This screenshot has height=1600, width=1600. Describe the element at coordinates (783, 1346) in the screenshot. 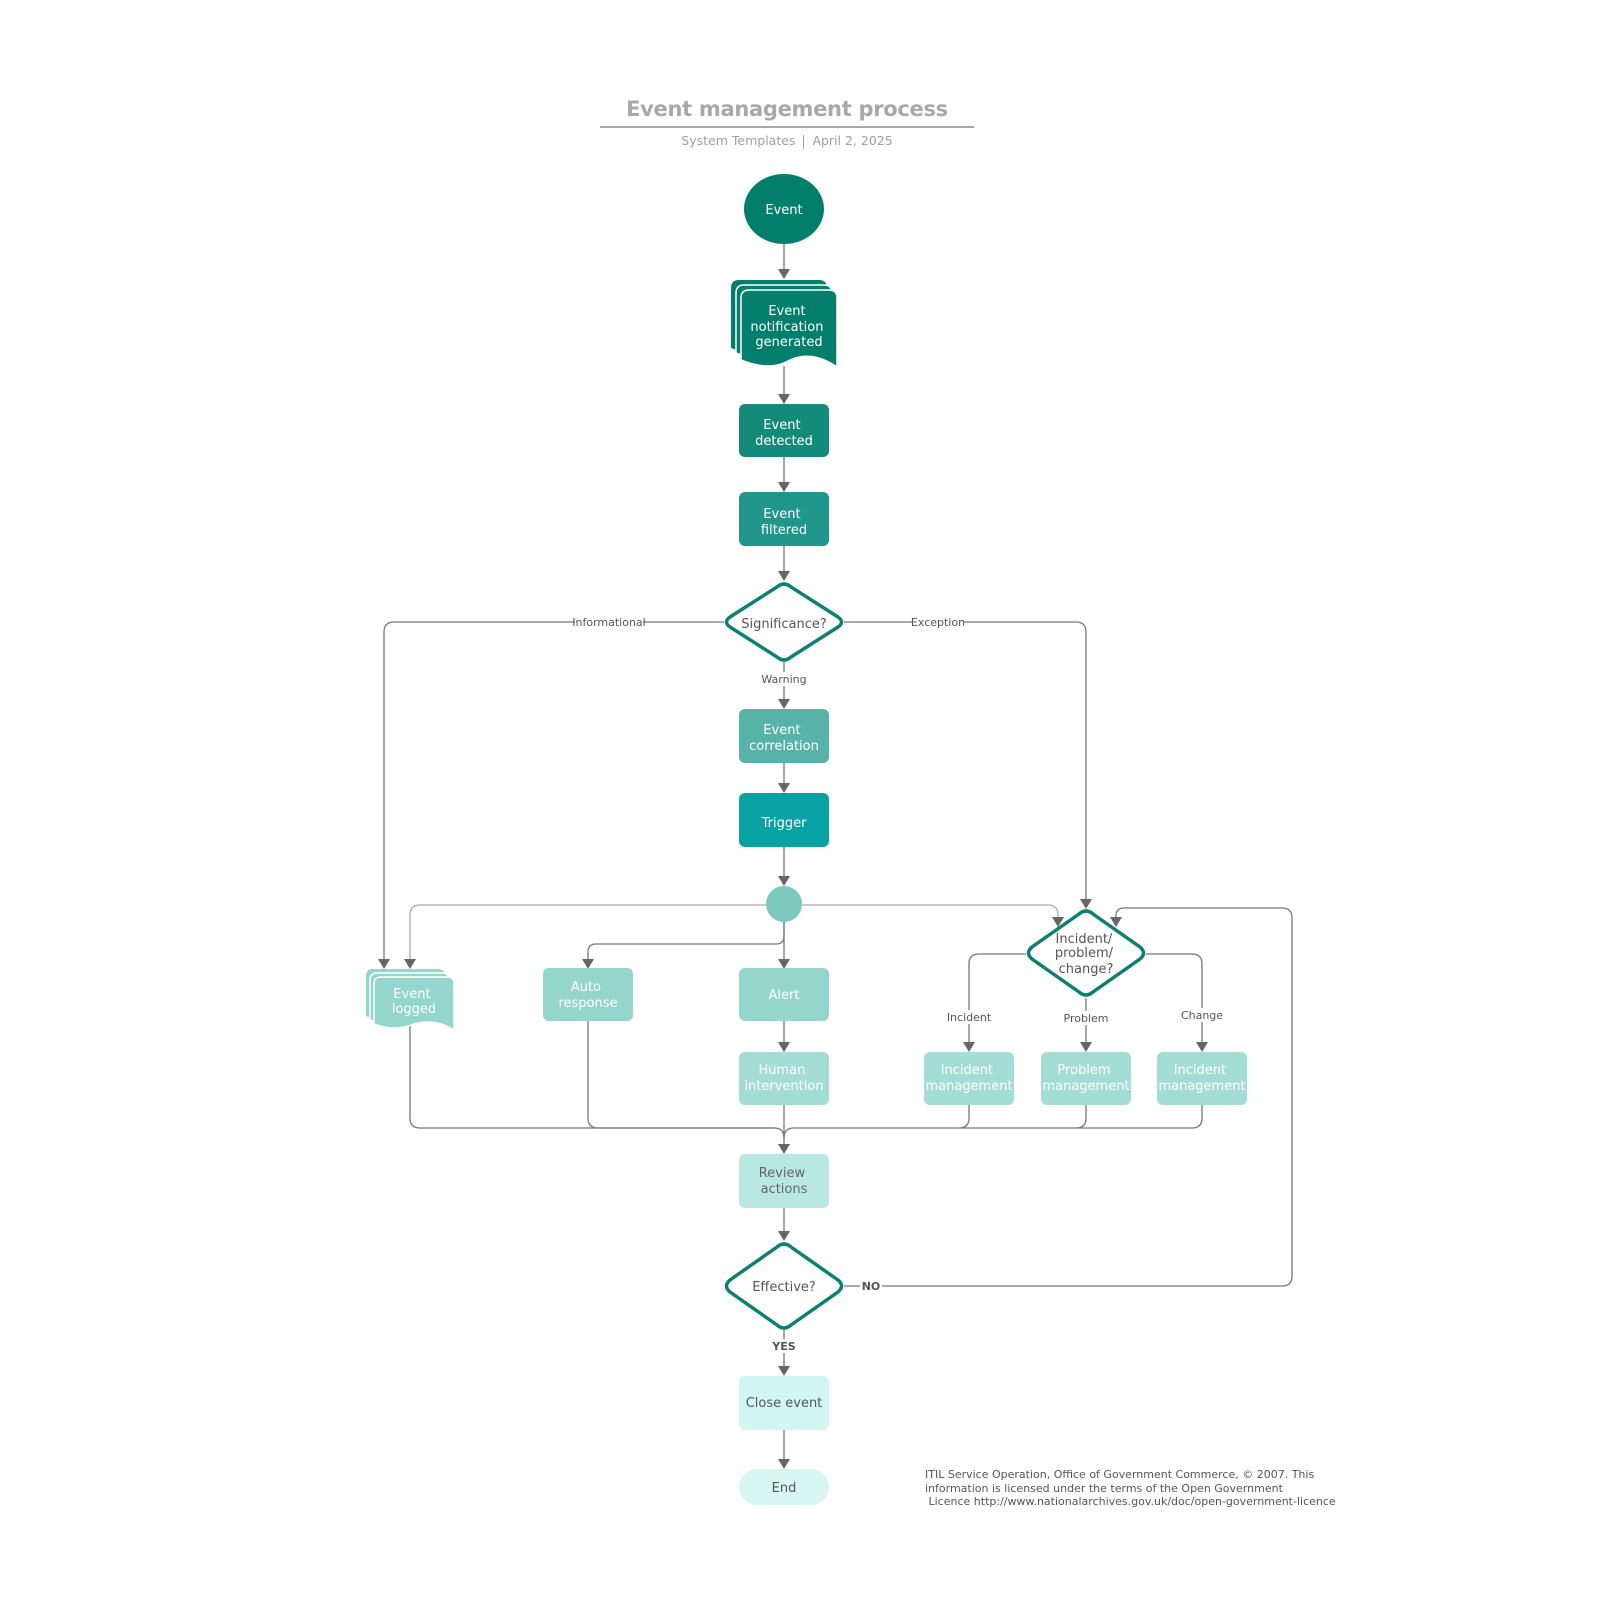

I see `label-yes: YES` at that location.